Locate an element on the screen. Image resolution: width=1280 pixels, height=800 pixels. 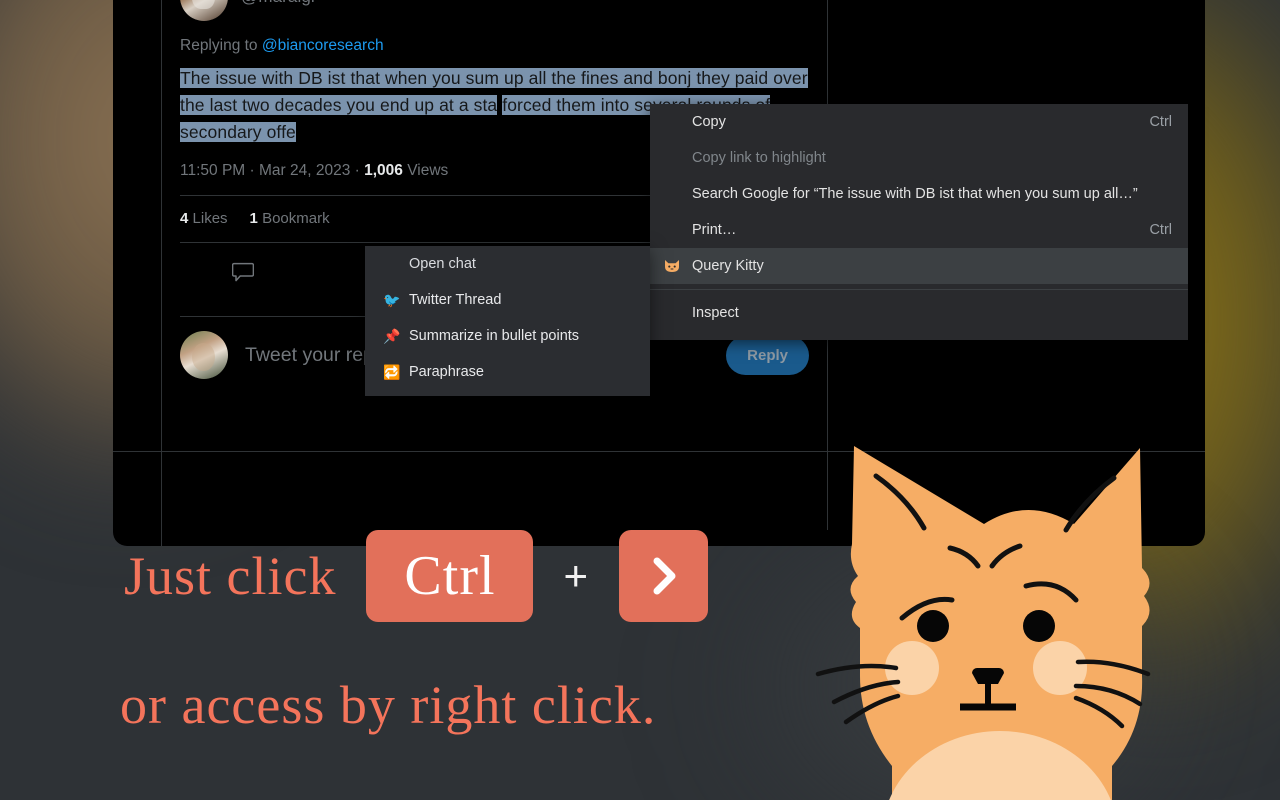
submenu-item-paraphrase: 🔁 Paraphrase is located at coordinates (507, 372).